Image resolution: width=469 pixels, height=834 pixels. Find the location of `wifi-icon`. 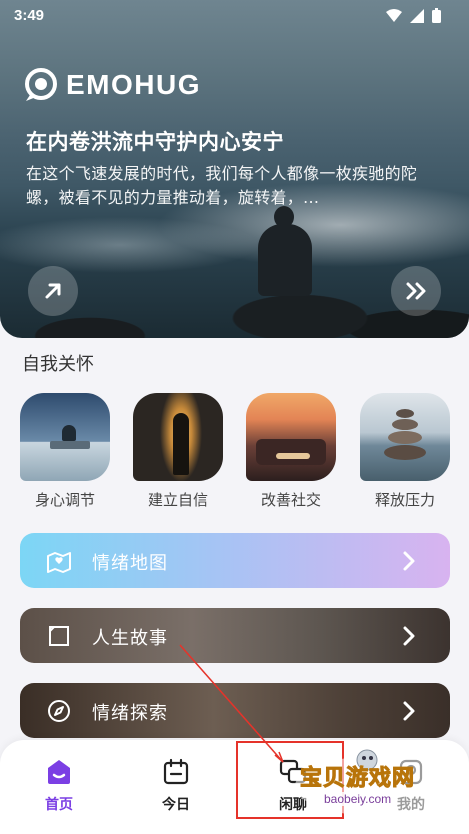

wifi-icon is located at coordinates (394, 15).